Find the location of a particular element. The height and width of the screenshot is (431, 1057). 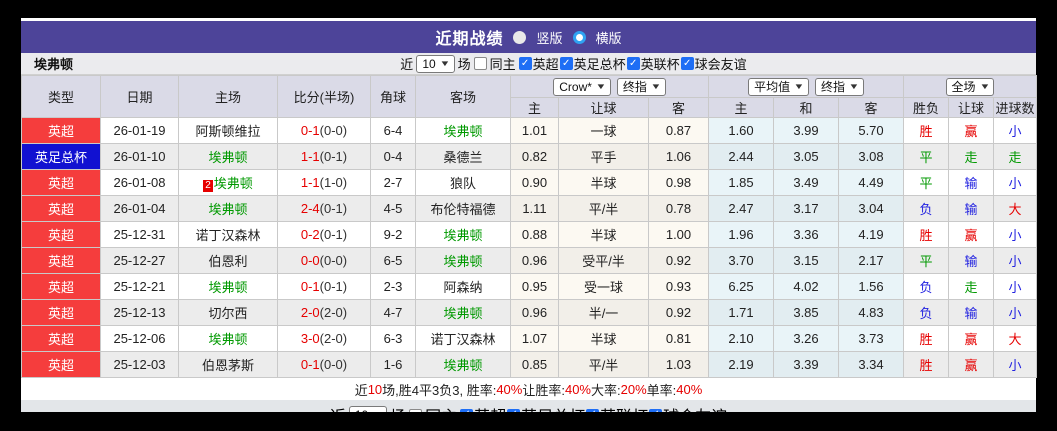

match-score: 2-0(2-0) is located at coordinates (324, 312).